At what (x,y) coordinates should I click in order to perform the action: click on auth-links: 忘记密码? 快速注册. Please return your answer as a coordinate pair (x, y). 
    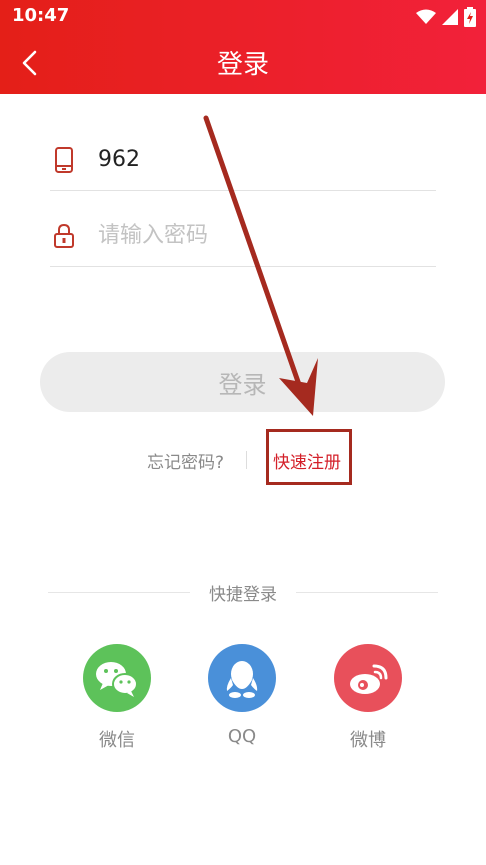
    Looking at the image, I should click on (243, 460).